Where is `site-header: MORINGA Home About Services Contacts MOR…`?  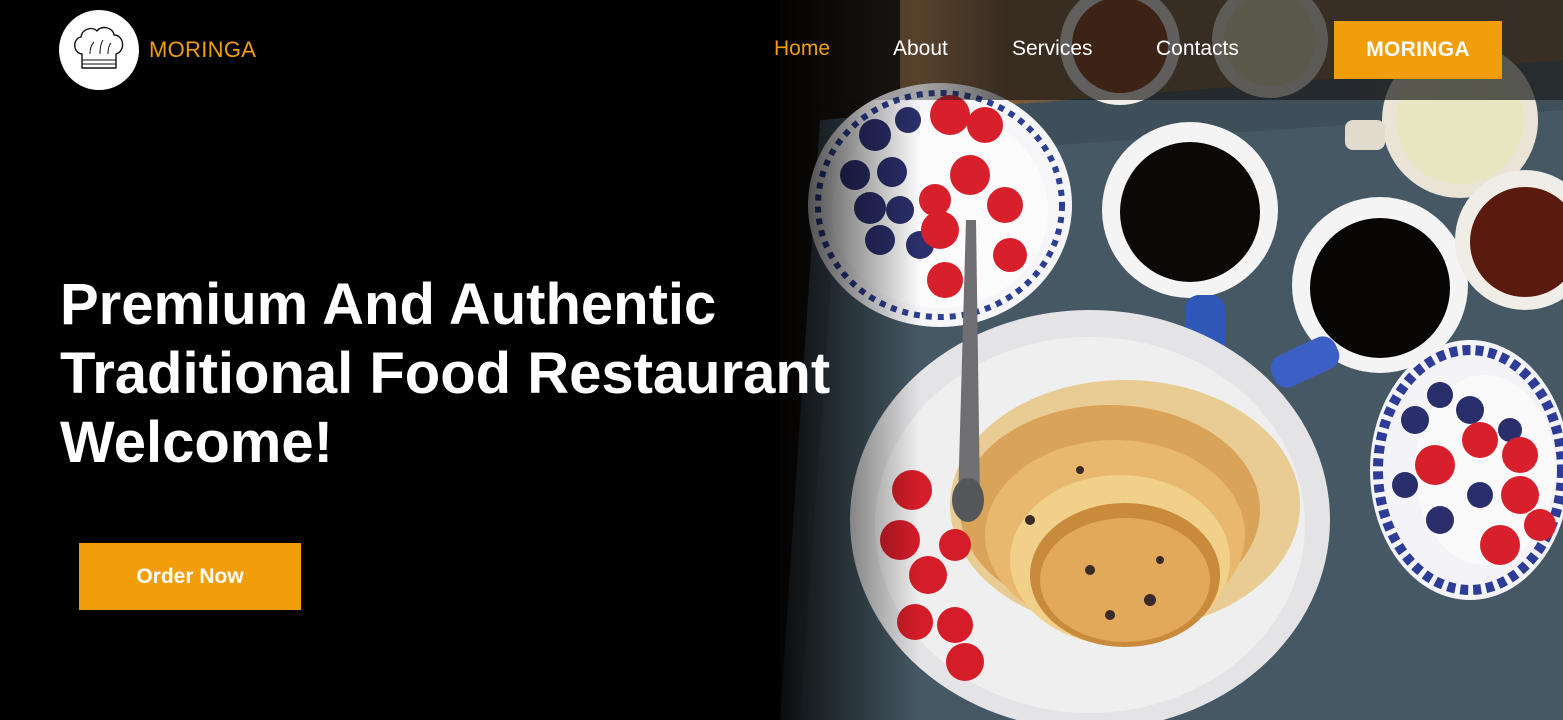 site-header: MORINGA Home About Services Contacts MOR… is located at coordinates (781, 50).